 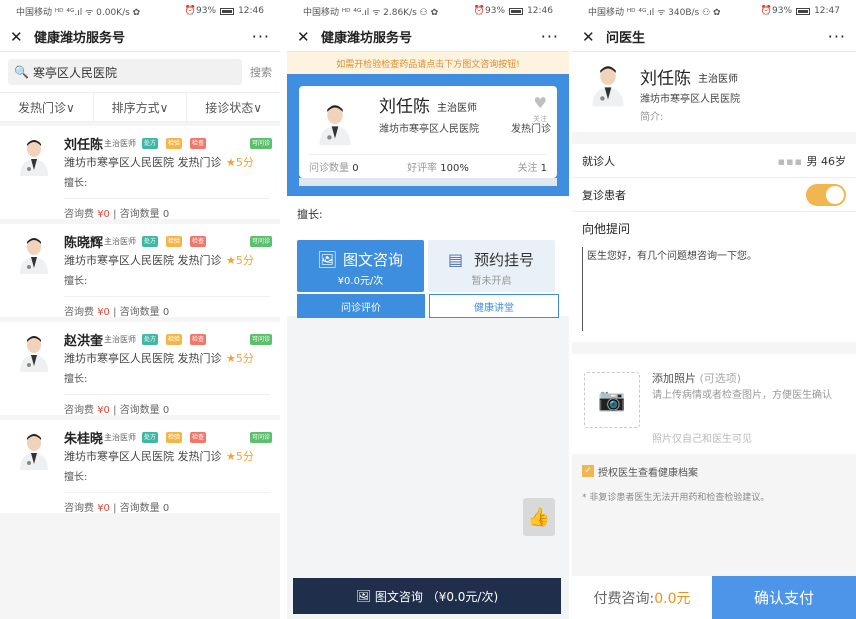 I want to click on doctor-stats: 问诊数量 0 好评率 100% 关注 1, so click(x=428, y=164).